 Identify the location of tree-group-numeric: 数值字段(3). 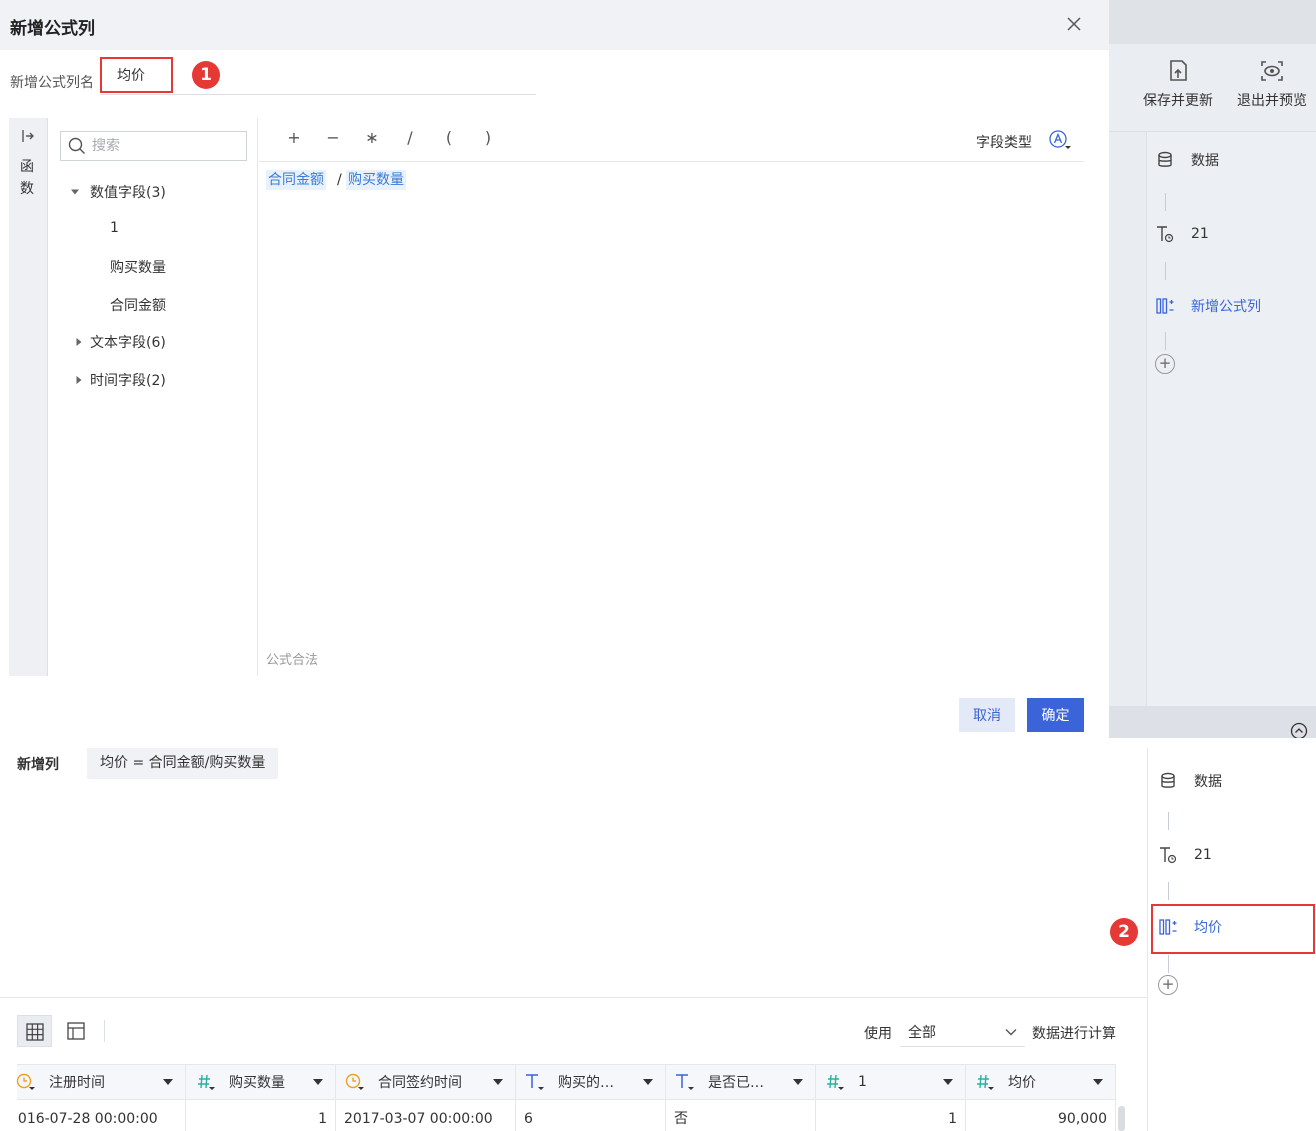
(118, 192).